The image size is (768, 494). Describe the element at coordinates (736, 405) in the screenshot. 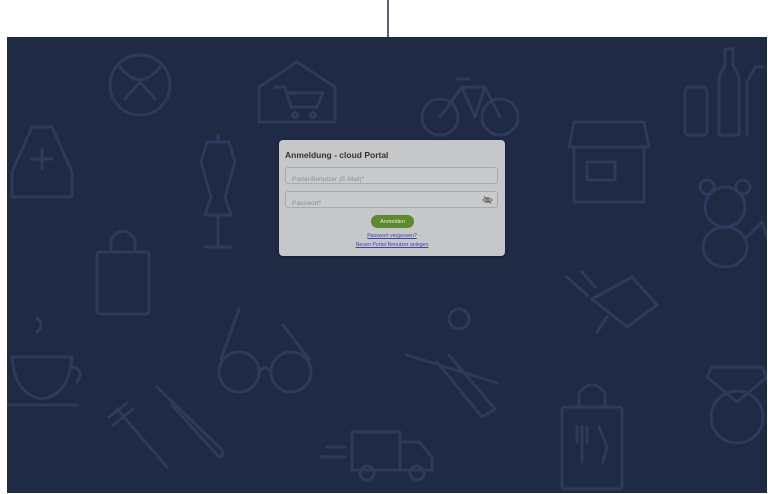

I see `diamond-ring-icon` at that location.